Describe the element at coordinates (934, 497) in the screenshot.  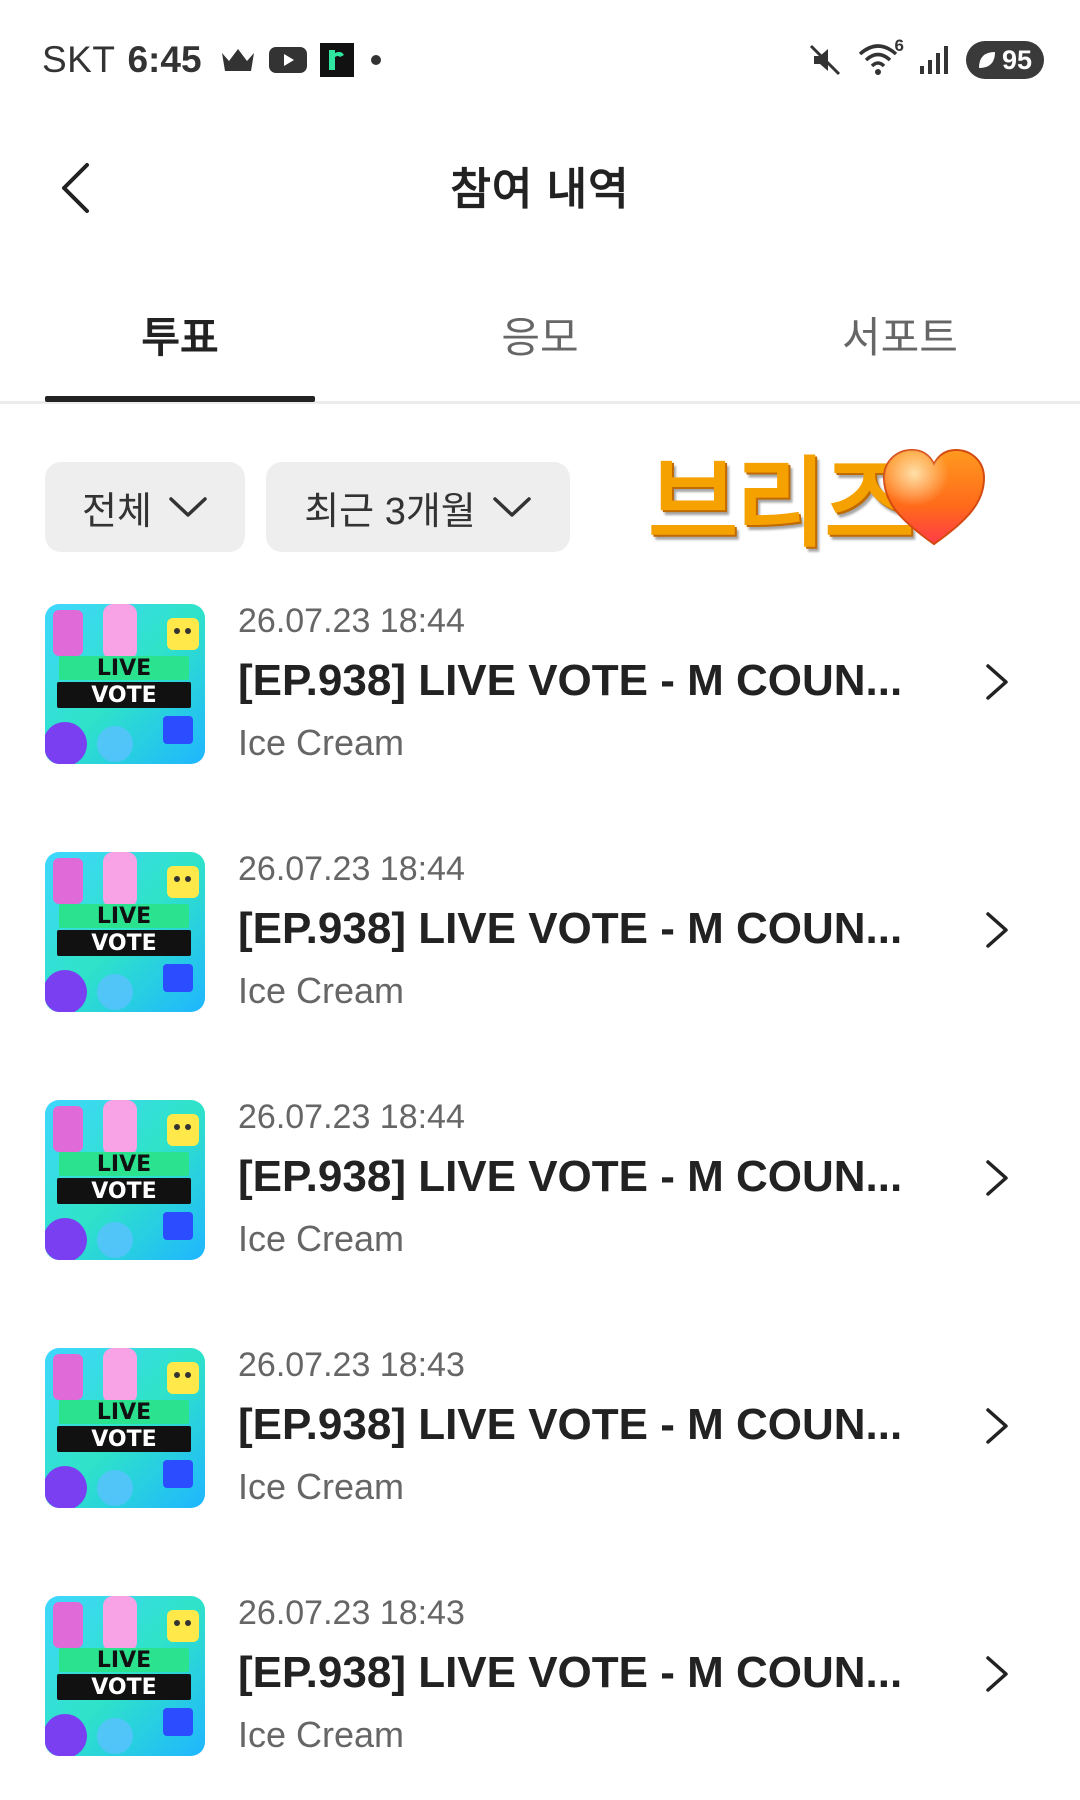
I see `orange-heart-icon` at that location.